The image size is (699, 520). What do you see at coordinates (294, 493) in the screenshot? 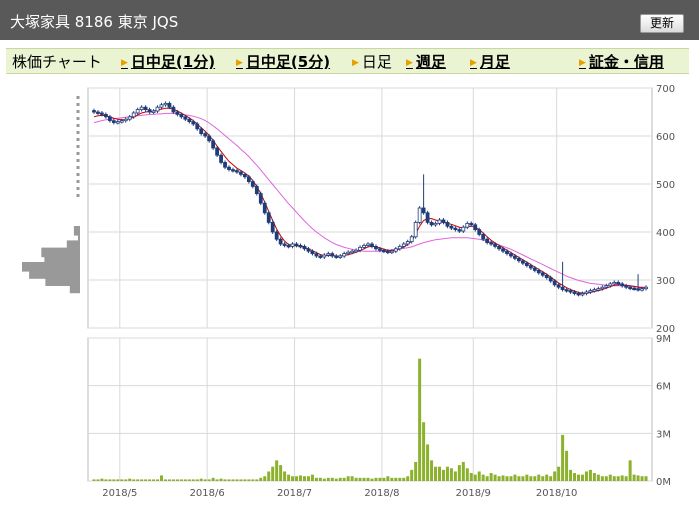
I see `x-tick-label: 2018/7` at bounding box center [294, 493].